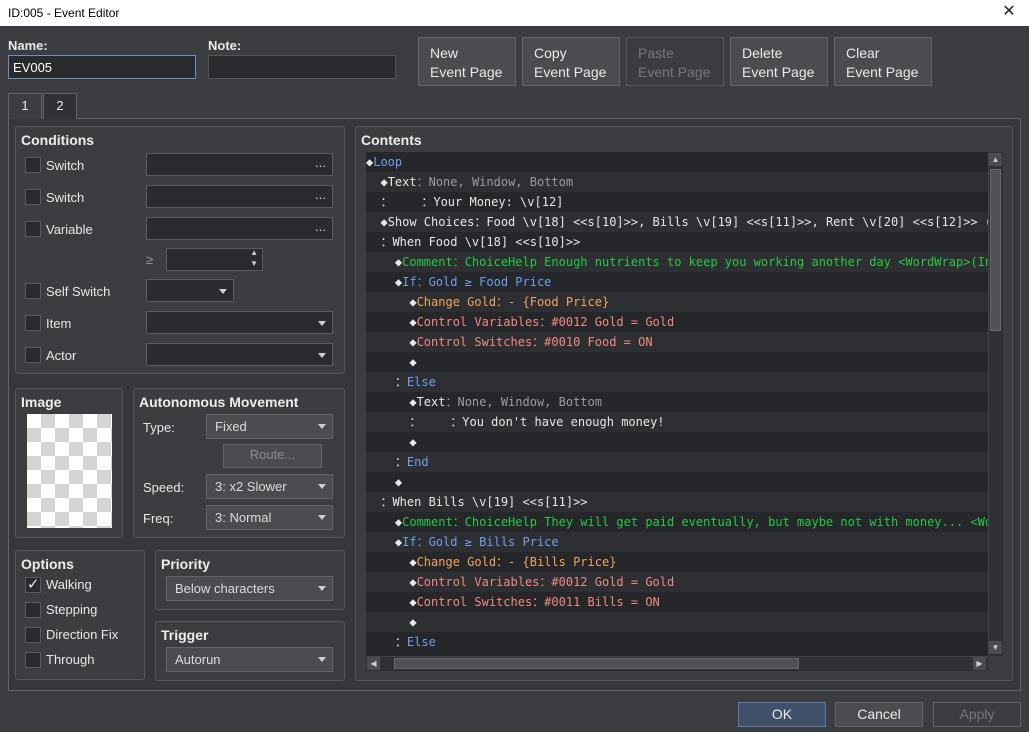  What do you see at coordinates (995, 404) in the screenshot?
I see `vertical-scrollbar: ▲ ▼` at bounding box center [995, 404].